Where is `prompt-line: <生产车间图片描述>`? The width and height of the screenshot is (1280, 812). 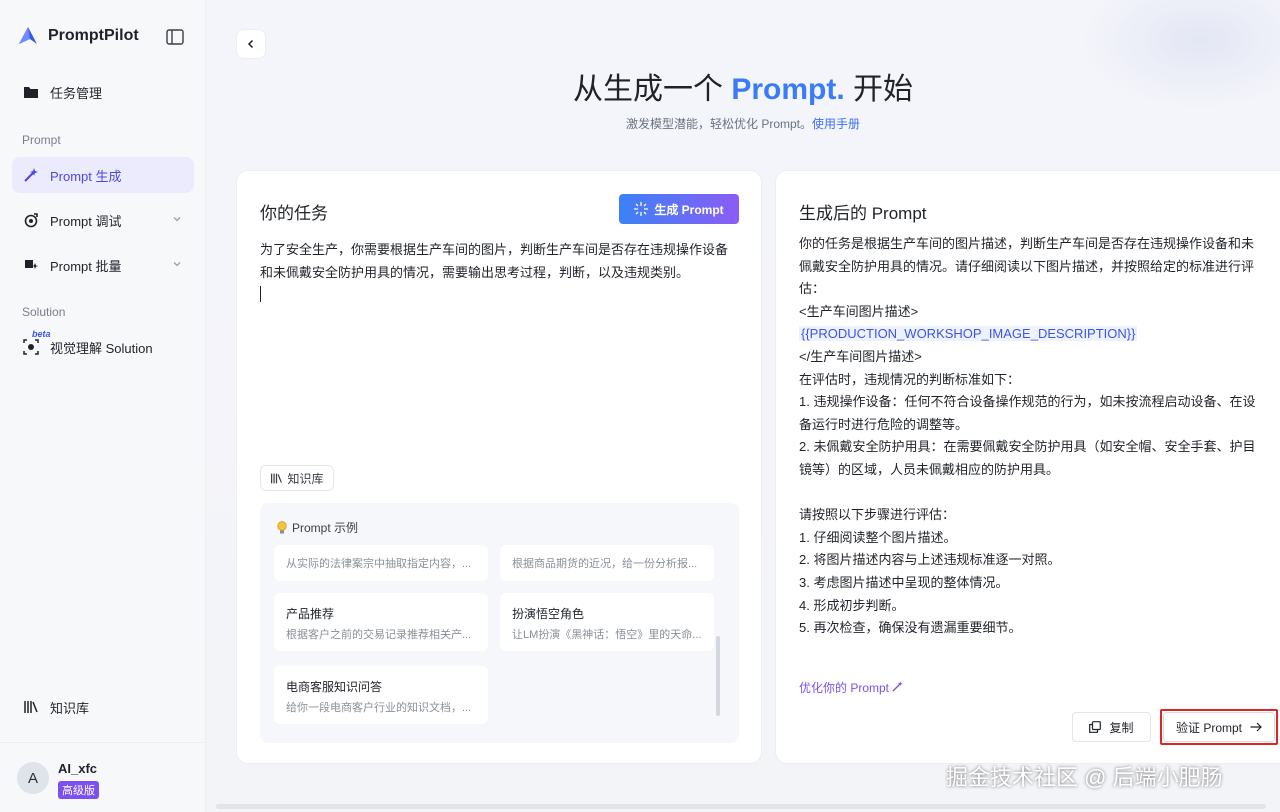 prompt-line: <生产车间图片描述> is located at coordinates (859, 311).